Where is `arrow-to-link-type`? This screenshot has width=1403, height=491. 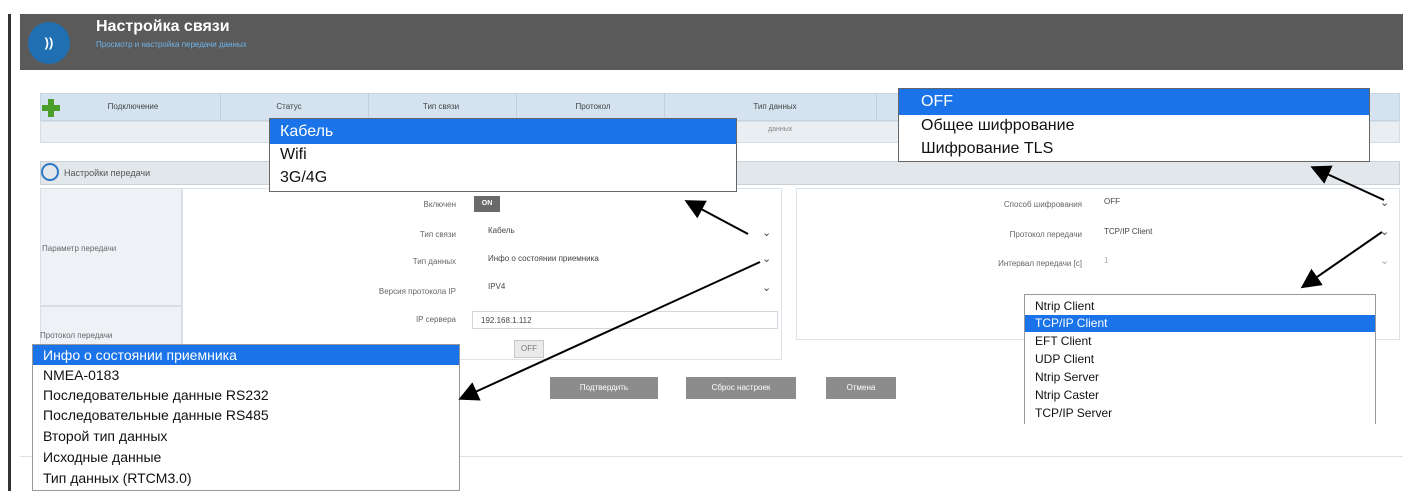 arrow-to-link-type is located at coordinates (716, 217).